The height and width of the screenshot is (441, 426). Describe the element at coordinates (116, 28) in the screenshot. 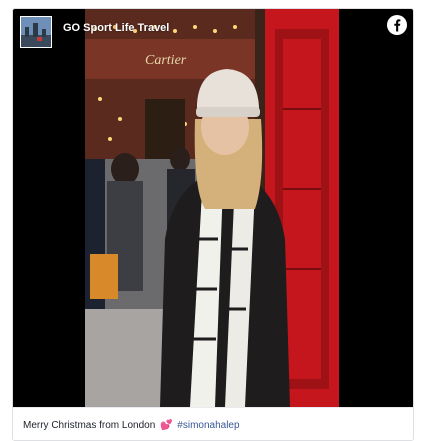

I see `page-name-link: GO Sport Life Travel` at that location.